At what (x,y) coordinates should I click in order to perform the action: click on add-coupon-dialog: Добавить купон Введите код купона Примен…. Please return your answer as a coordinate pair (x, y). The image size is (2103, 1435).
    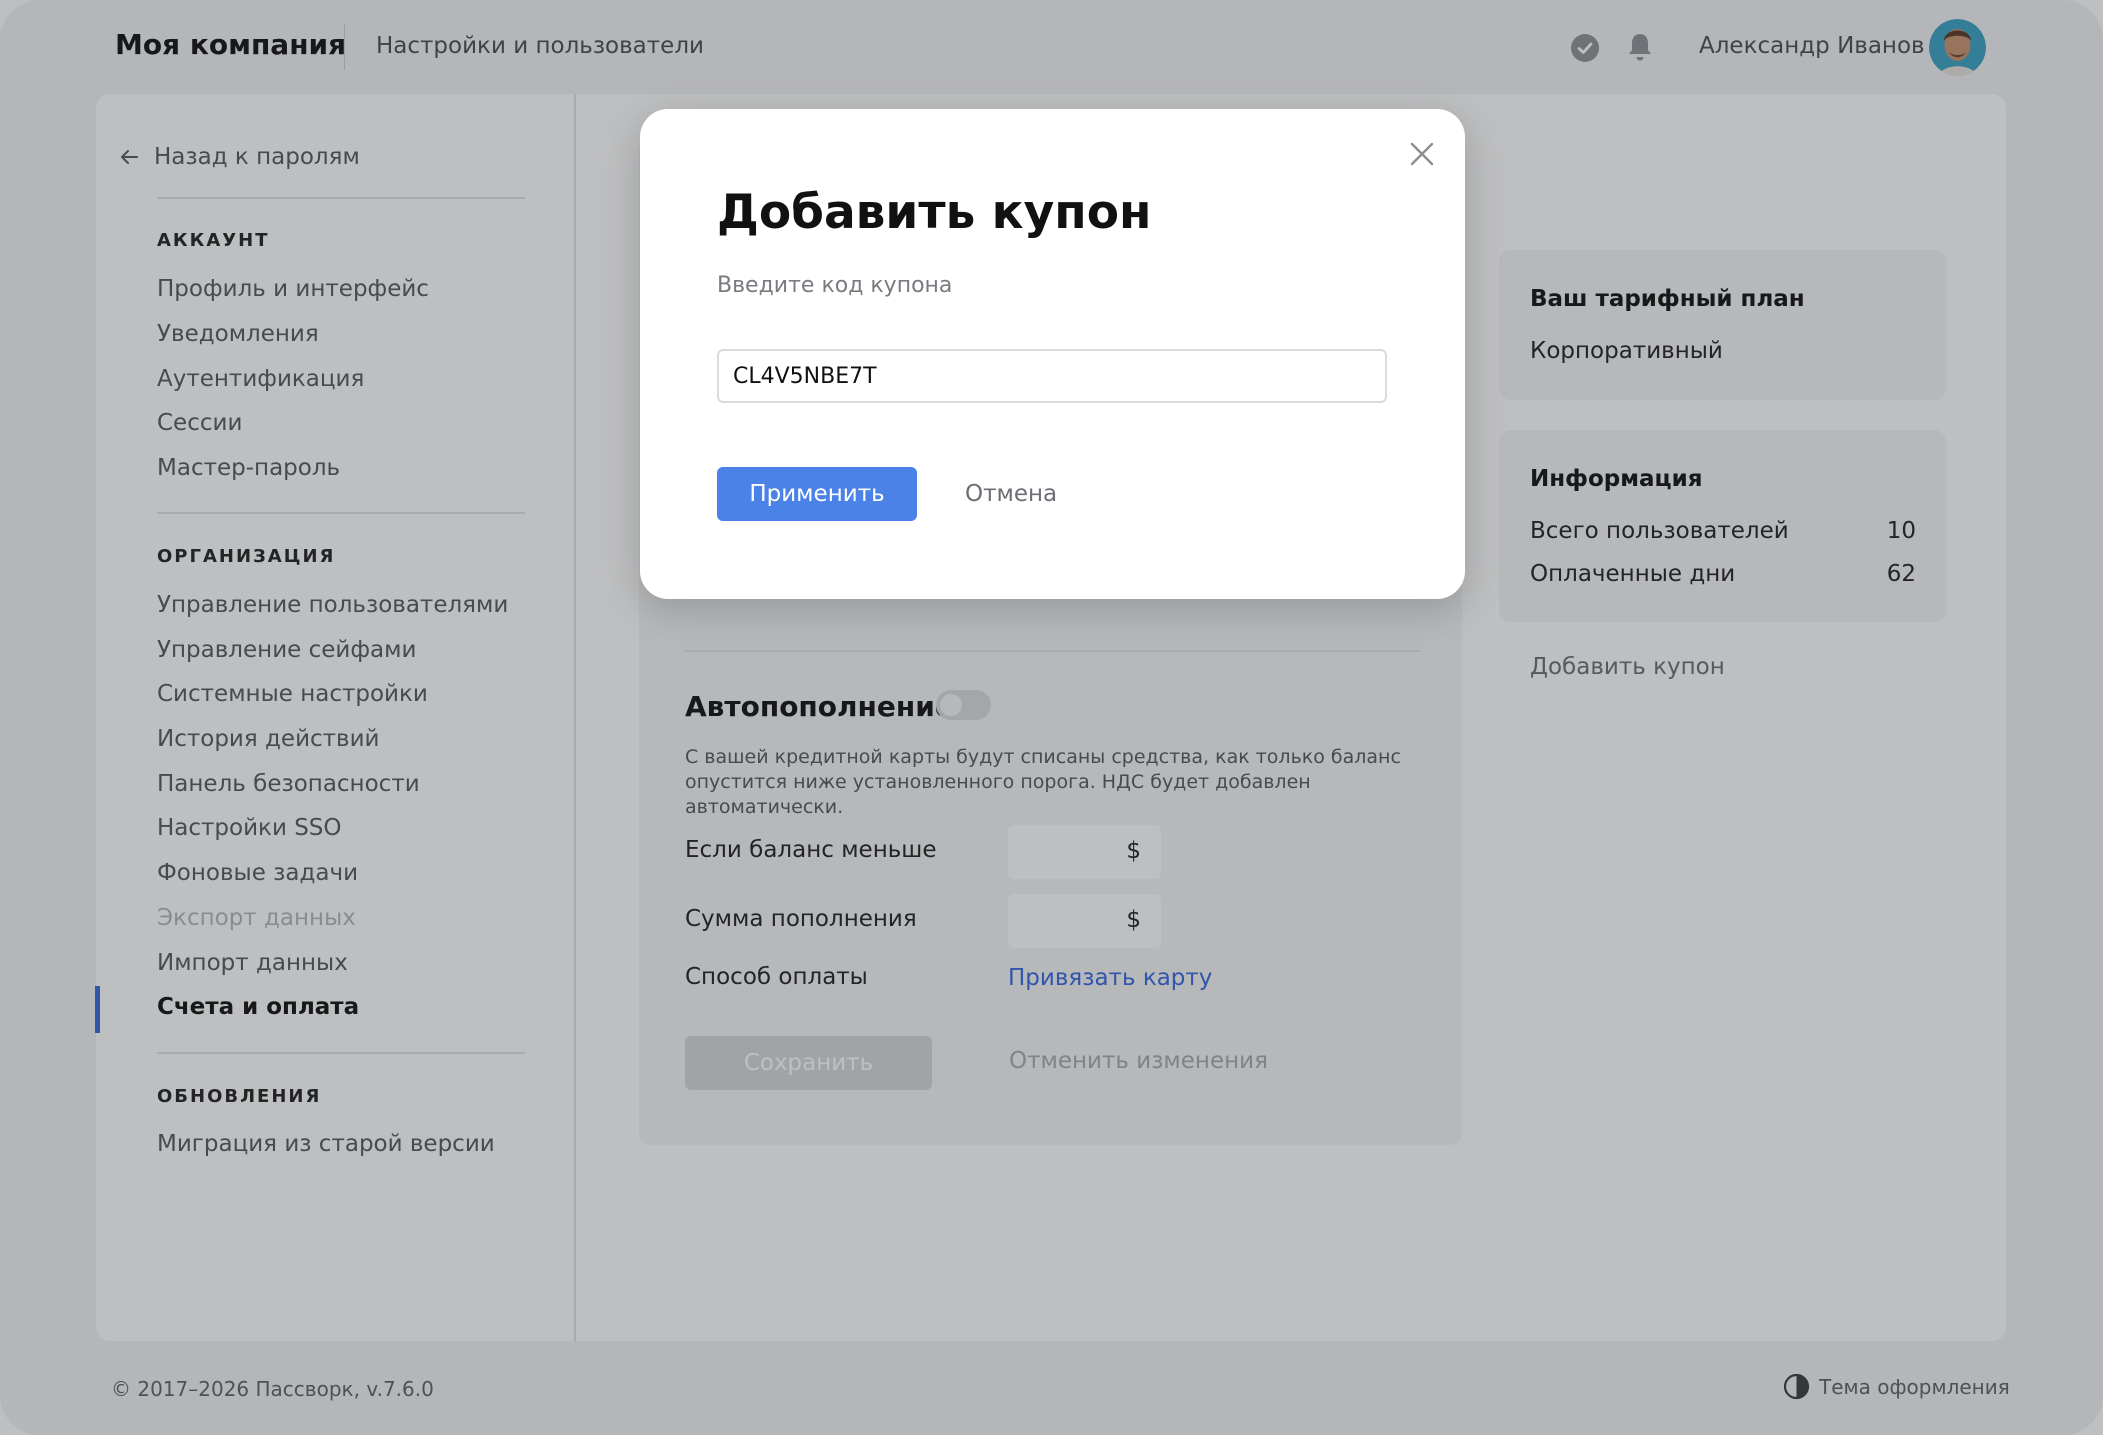
    Looking at the image, I should click on (1052, 354).